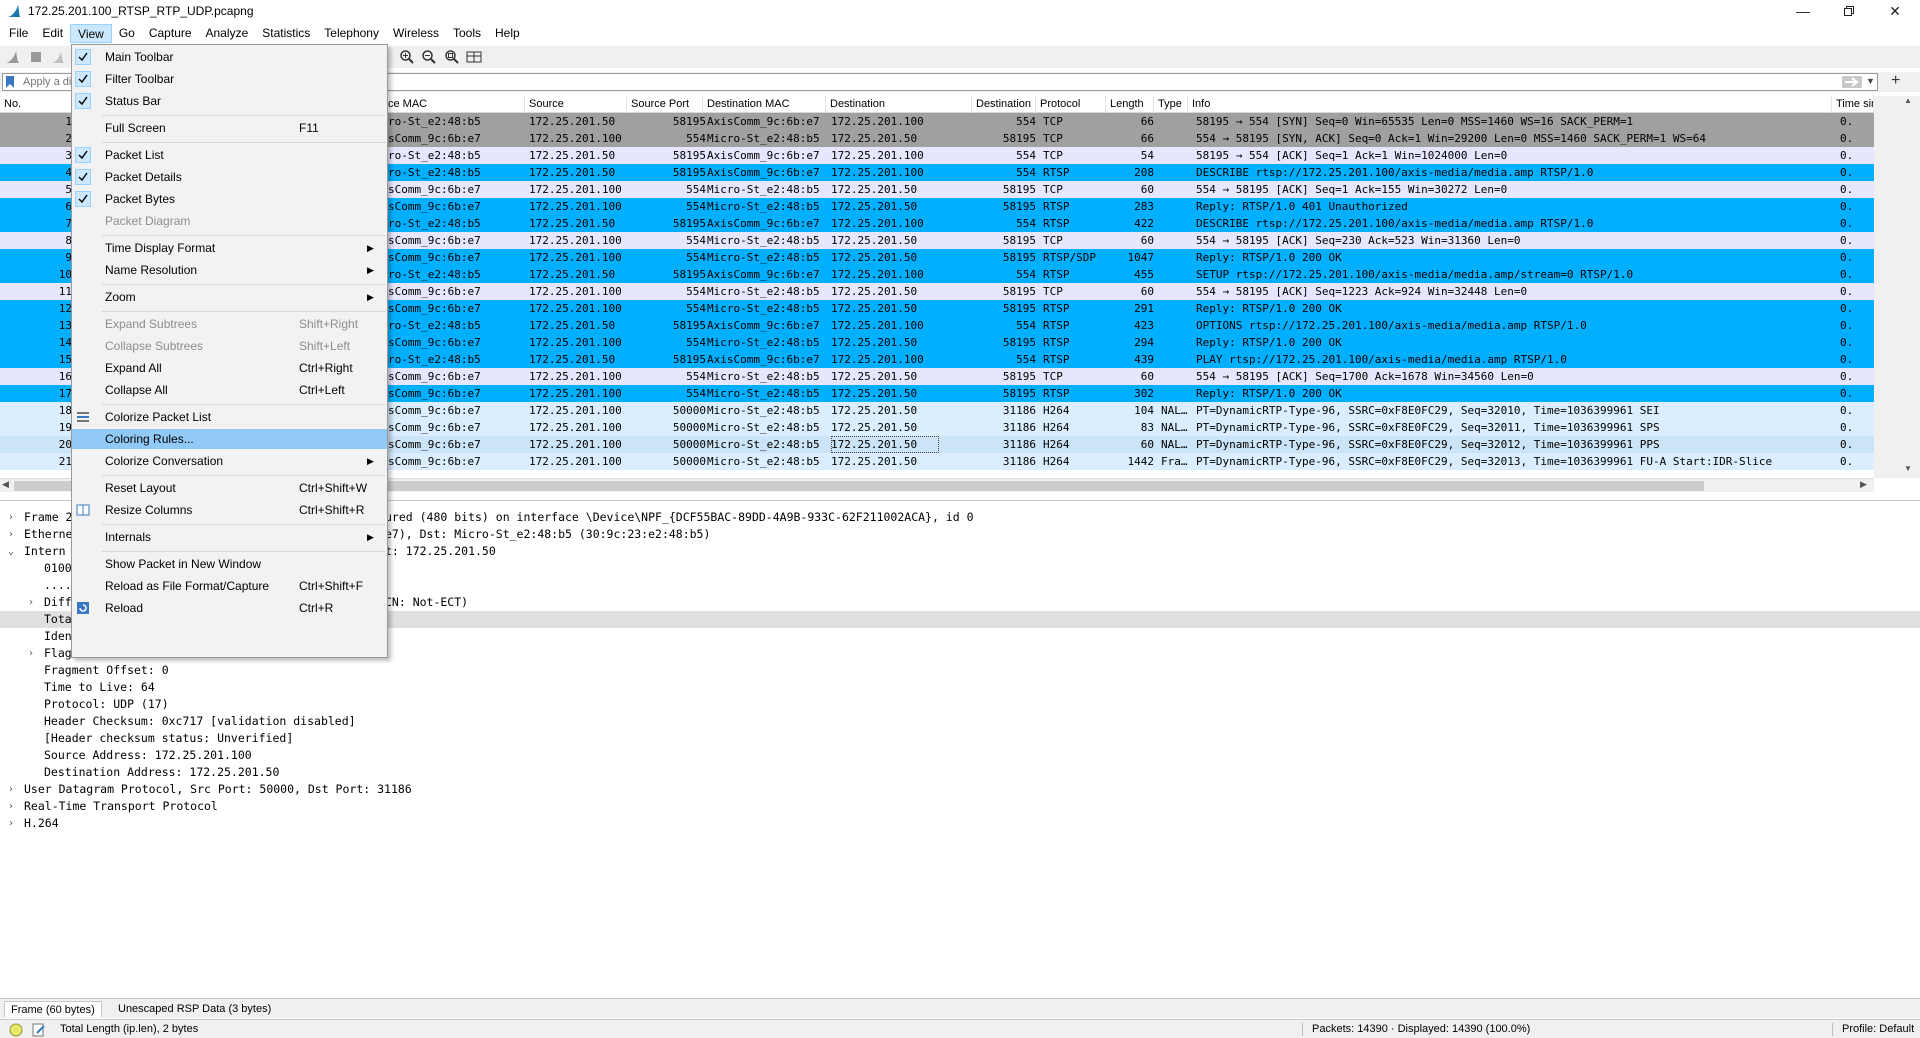 Image resolution: width=1920 pixels, height=1038 pixels. Describe the element at coordinates (229, 221) in the screenshot. I see `view-menu-item-packet-diagram: Packet Diagram` at that location.